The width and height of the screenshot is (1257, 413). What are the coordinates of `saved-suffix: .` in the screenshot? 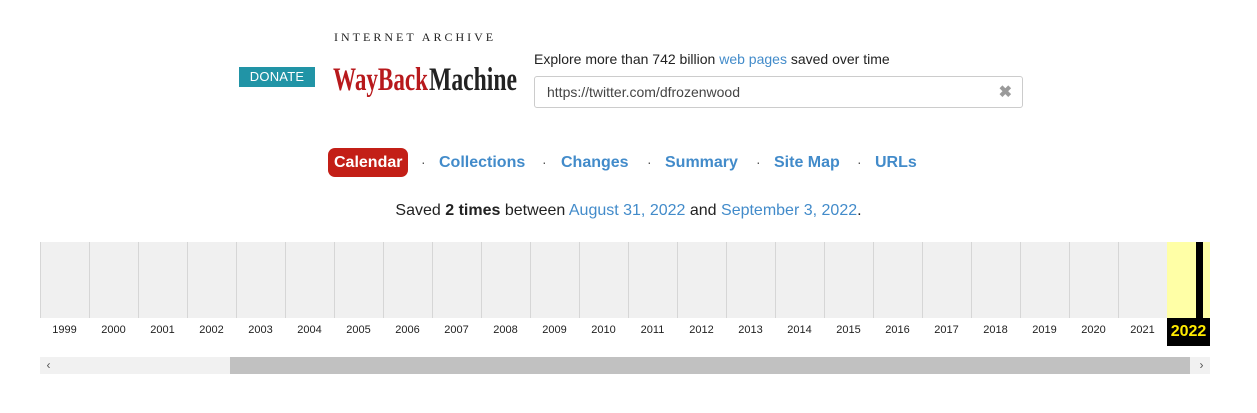 It's located at (859, 210).